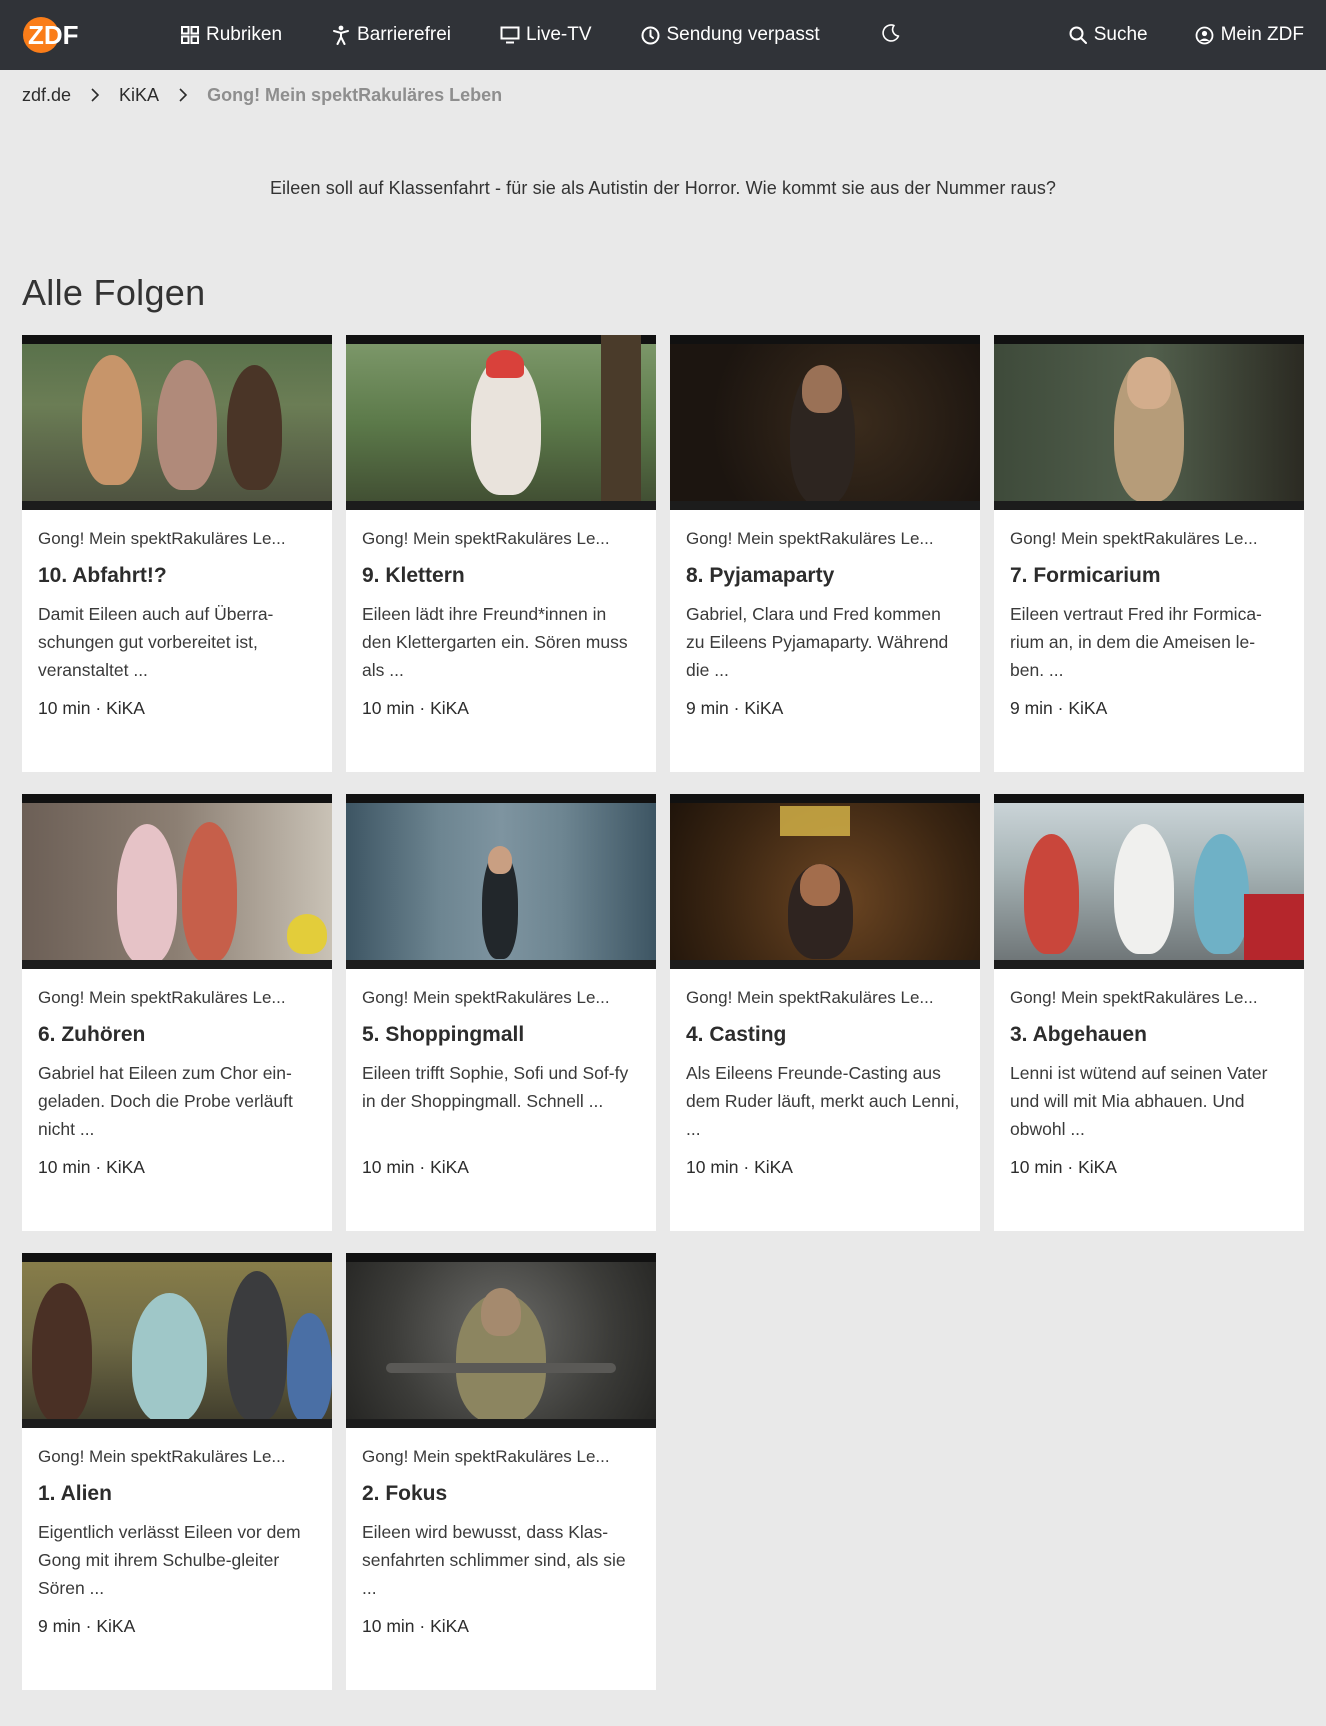 The width and height of the screenshot is (1326, 1726). What do you see at coordinates (760, 575) in the screenshot?
I see `episode-title: 8. Pyjamaparty` at bounding box center [760, 575].